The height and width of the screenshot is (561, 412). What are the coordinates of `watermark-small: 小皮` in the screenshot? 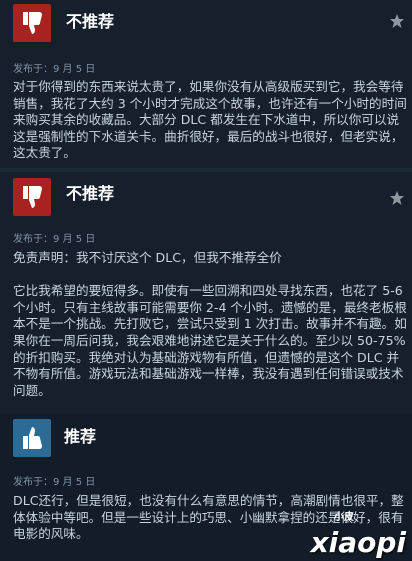 It's located at (344, 517).